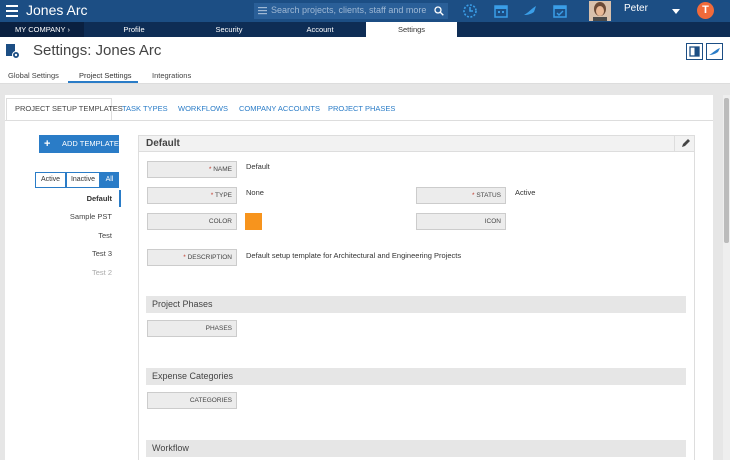 This screenshot has width=730, height=460. I want to click on search-input: Search projects, clients, staff and more, so click(351, 11).